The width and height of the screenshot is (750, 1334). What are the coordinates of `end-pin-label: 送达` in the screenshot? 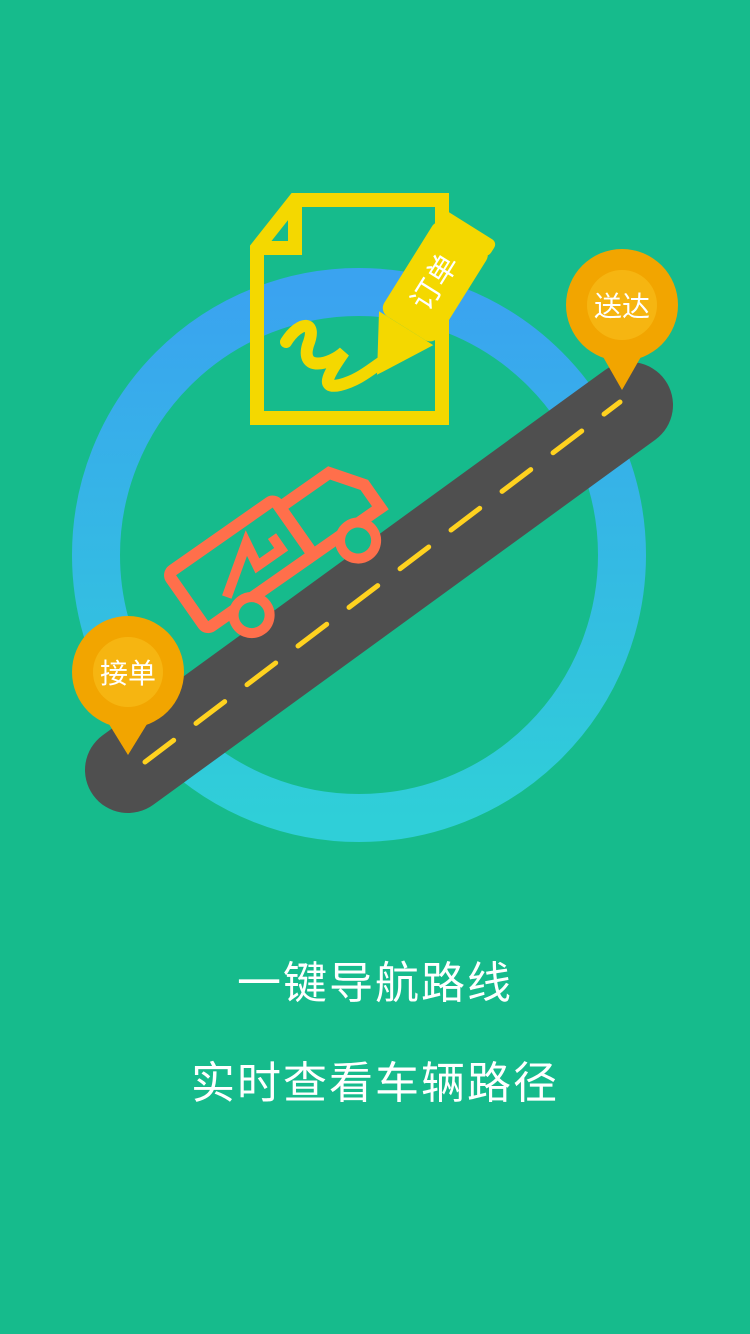 It's located at (622, 306).